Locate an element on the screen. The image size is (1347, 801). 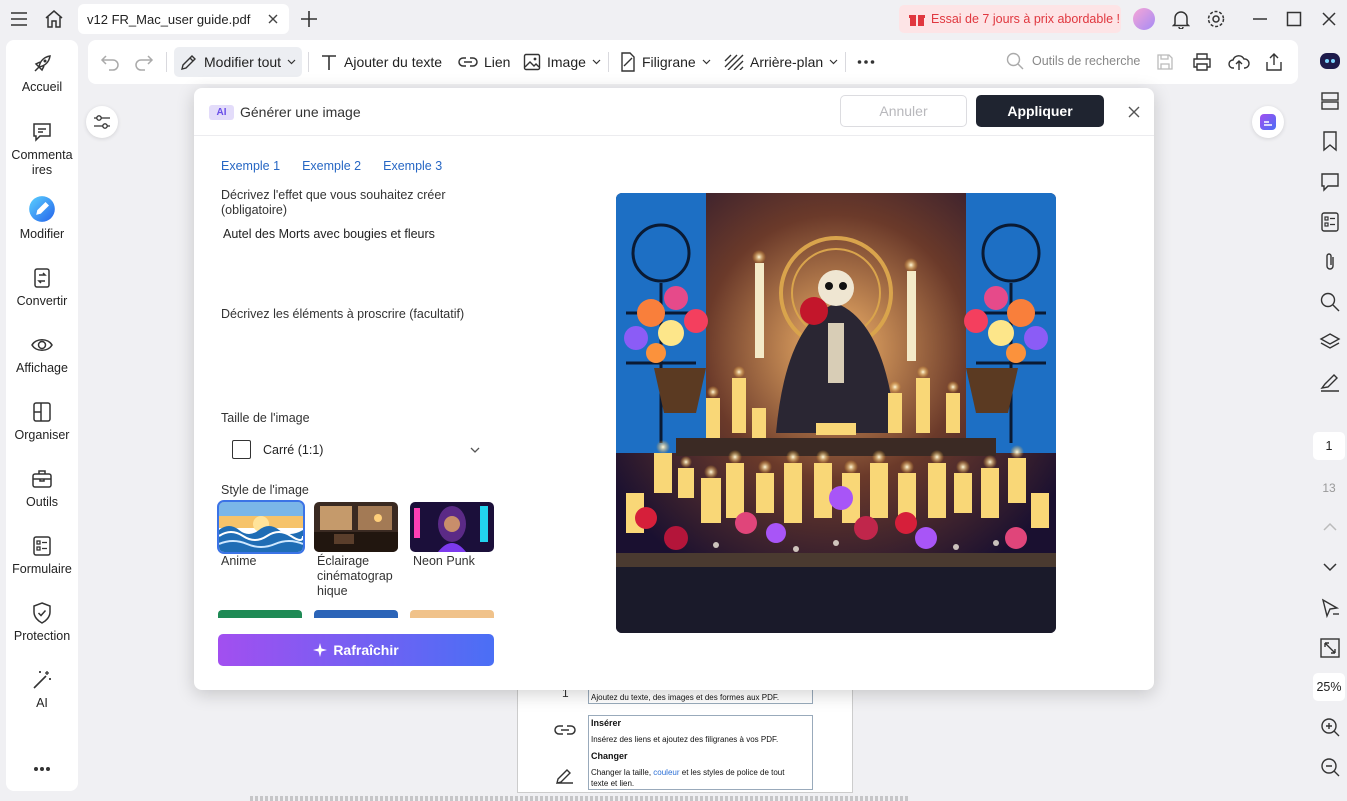
pen-icon is located at coordinates (188, 62).